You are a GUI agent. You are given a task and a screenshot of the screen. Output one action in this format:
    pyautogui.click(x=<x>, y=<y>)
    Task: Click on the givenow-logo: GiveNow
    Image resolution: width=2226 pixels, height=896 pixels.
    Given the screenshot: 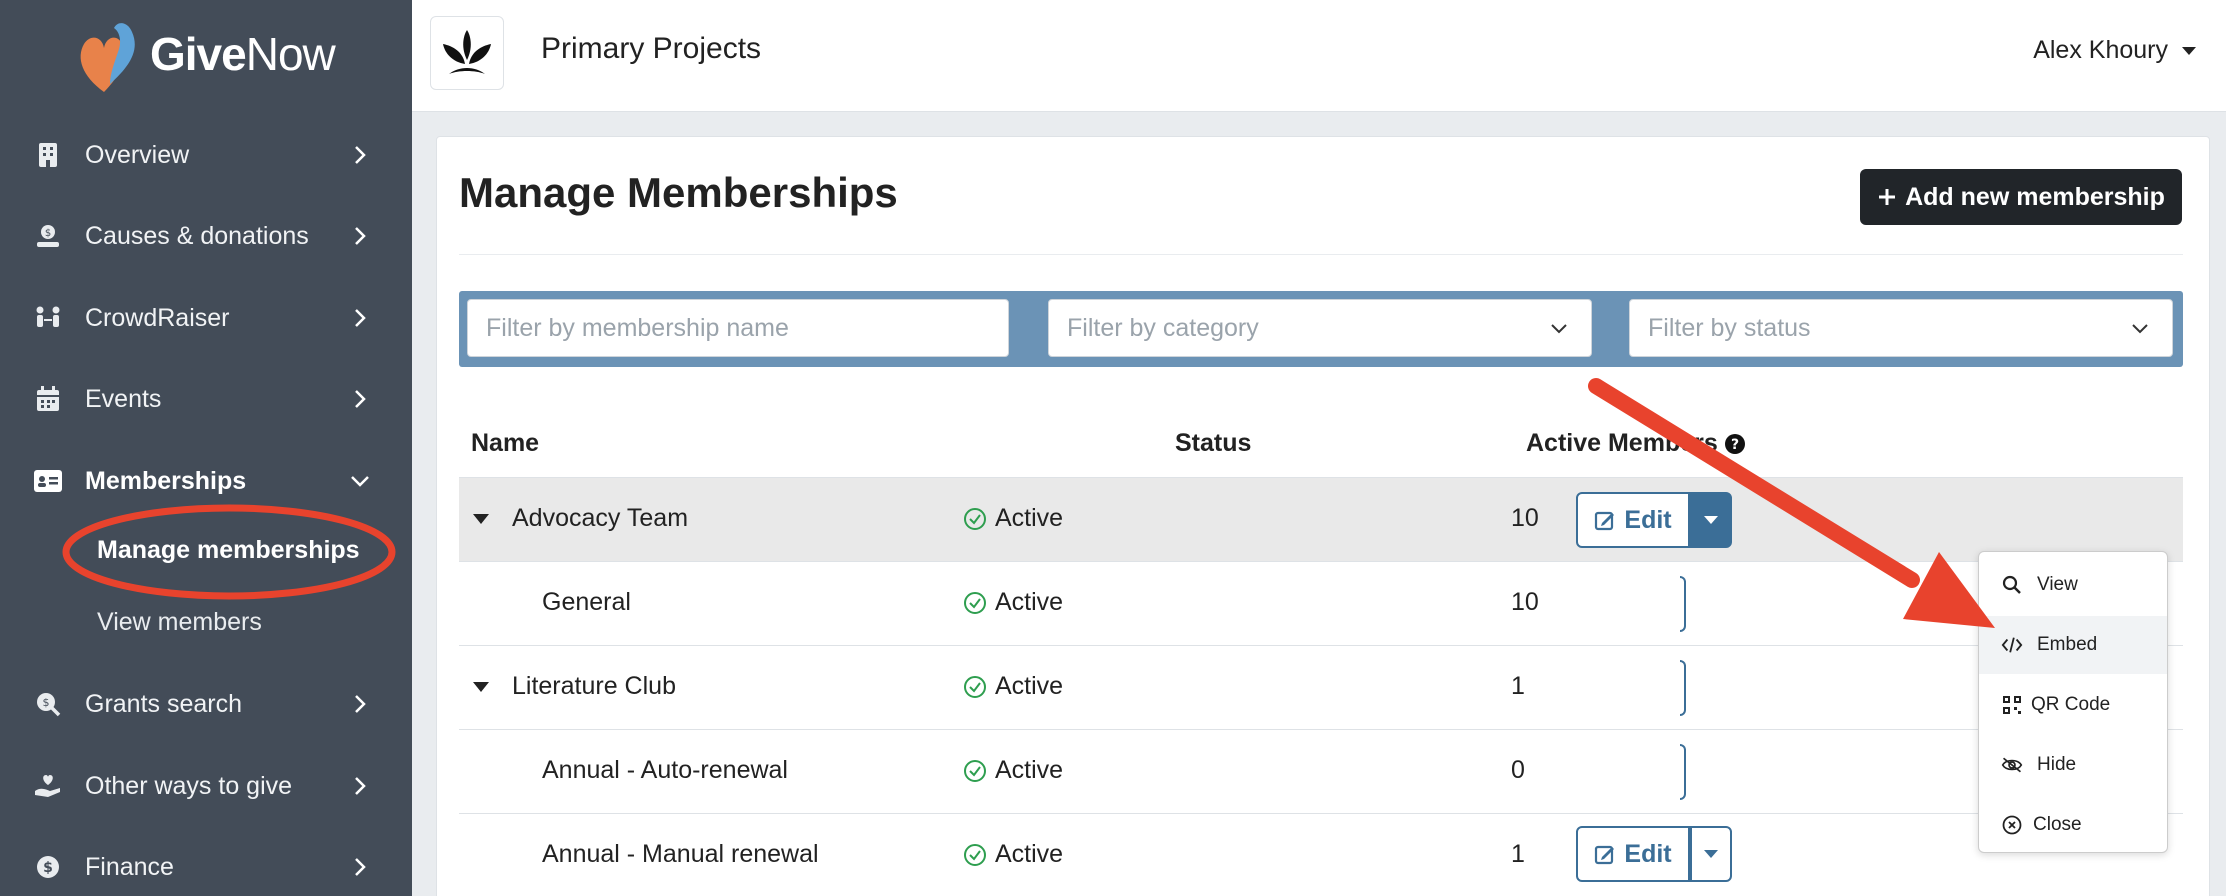 What is the action you would take?
    pyautogui.click(x=205, y=54)
    